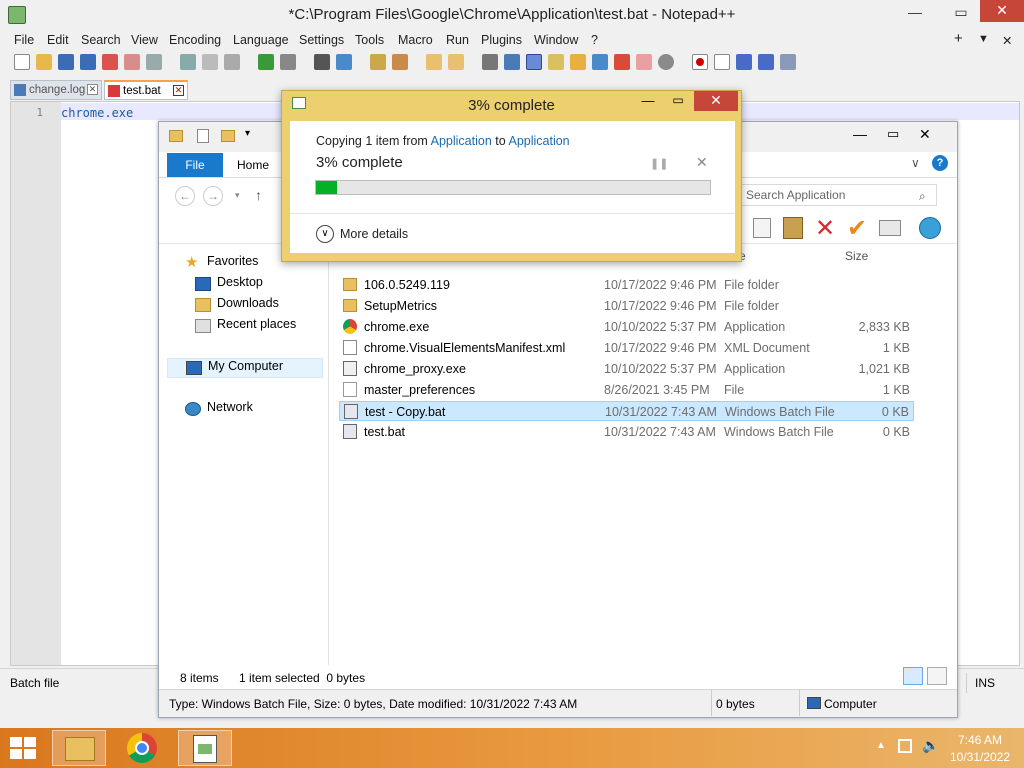  What do you see at coordinates (101, 40) in the screenshot?
I see `menu-search: Search` at bounding box center [101, 40].